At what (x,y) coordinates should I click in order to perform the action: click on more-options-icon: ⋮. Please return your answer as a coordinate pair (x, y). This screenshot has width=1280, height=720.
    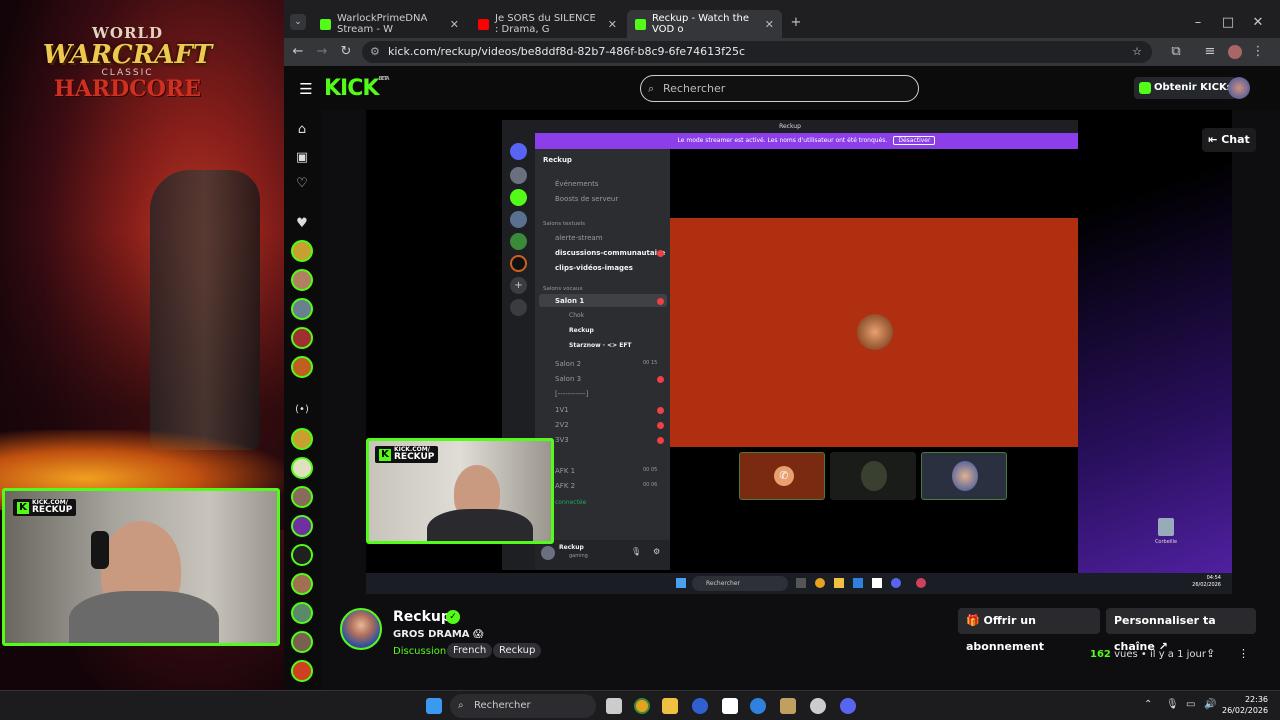
    Looking at the image, I should click on (1243, 653).